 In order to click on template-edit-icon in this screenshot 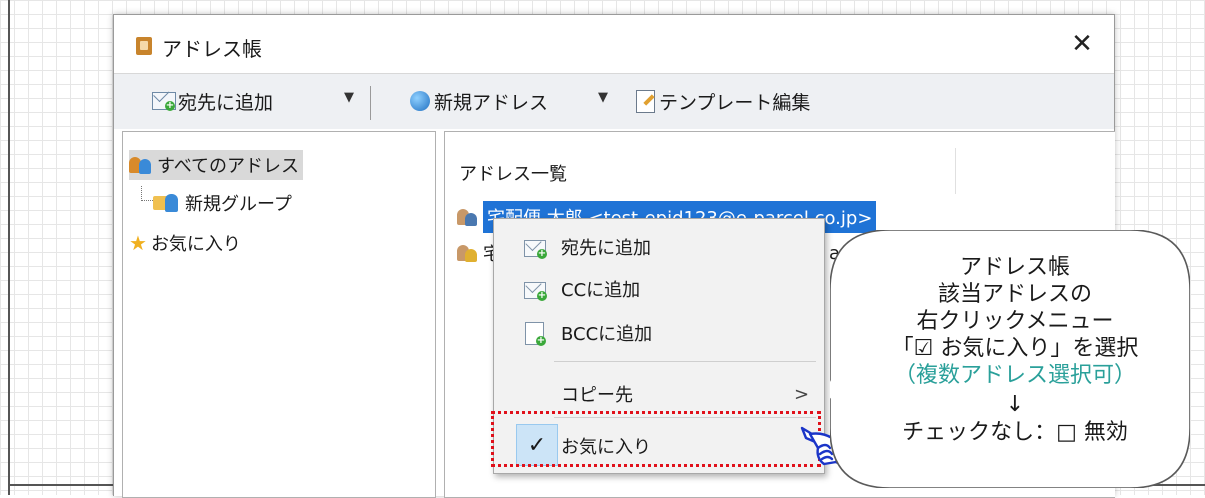, I will do `click(645, 101)`.